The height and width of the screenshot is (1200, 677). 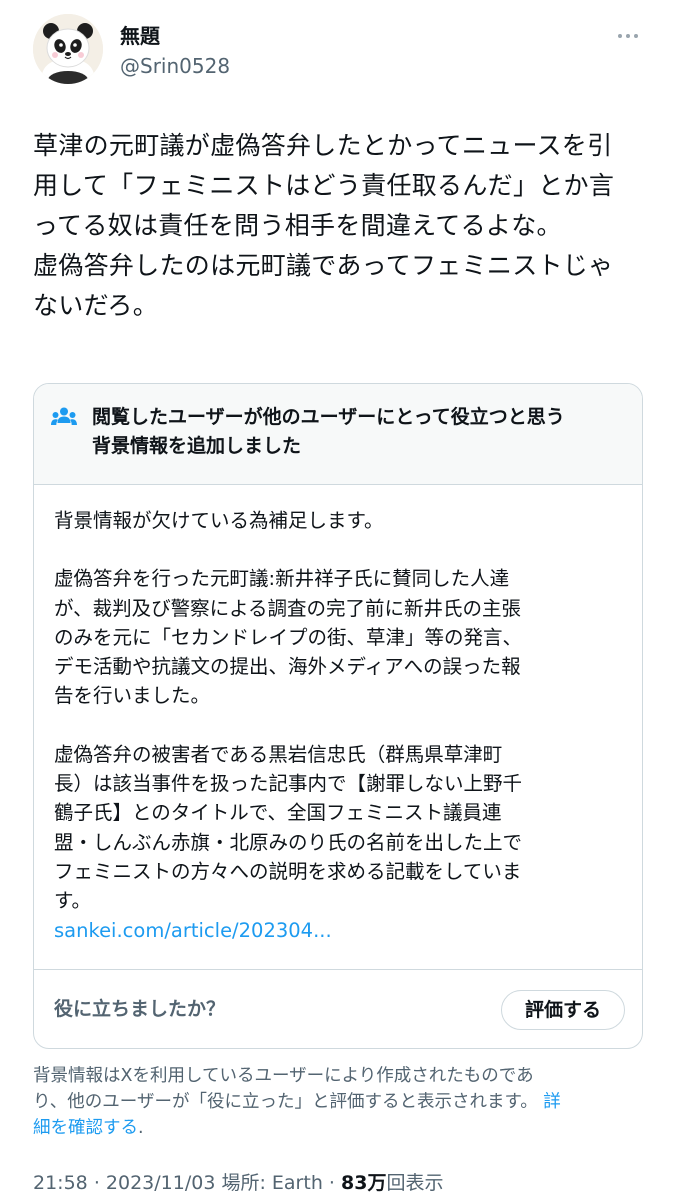 What do you see at coordinates (288, 637) in the screenshot?
I see `note-body-line: のみを元に「セカンドレイプの街、草津」等の発言、` at bounding box center [288, 637].